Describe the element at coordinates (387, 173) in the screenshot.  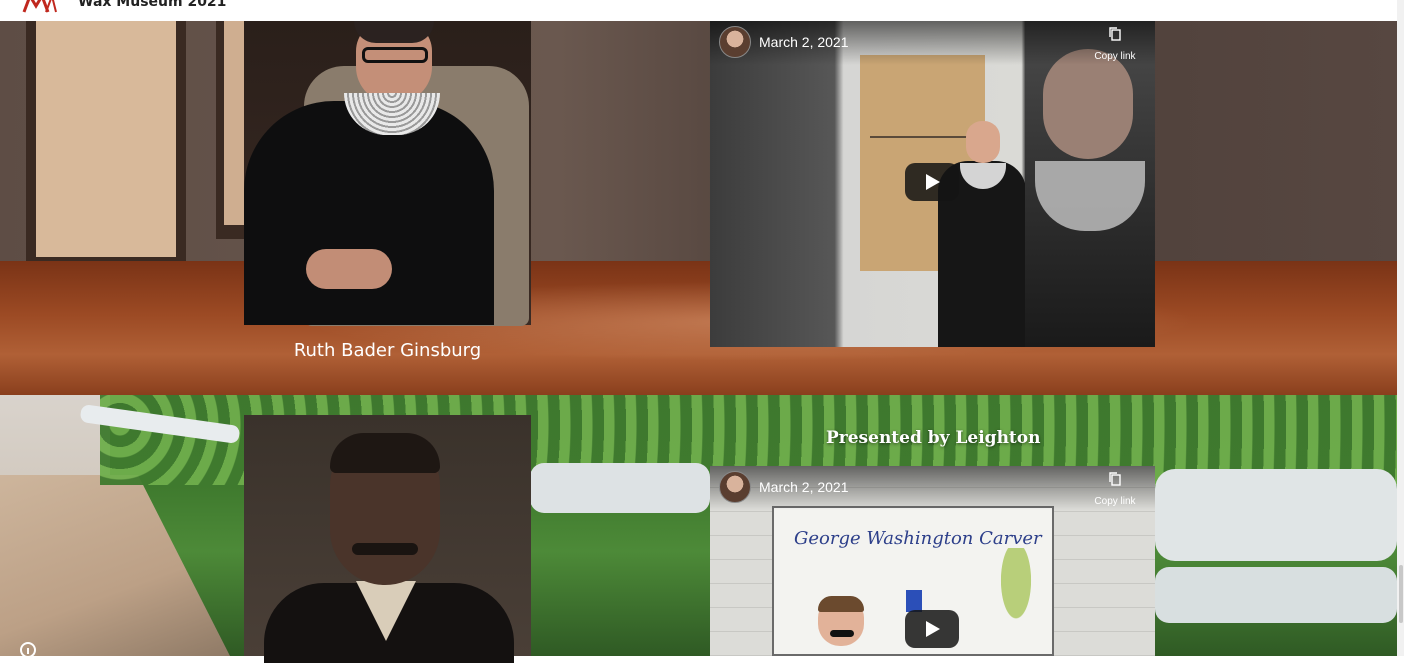
I see `portrait-image-ginsburg` at that location.